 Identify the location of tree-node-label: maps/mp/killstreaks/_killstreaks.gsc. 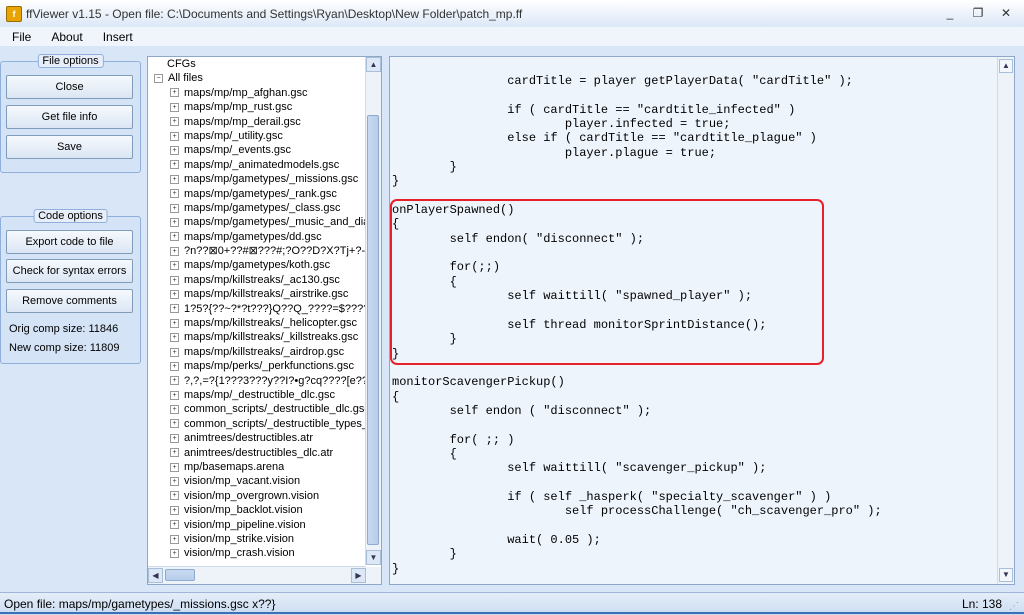
(271, 337).